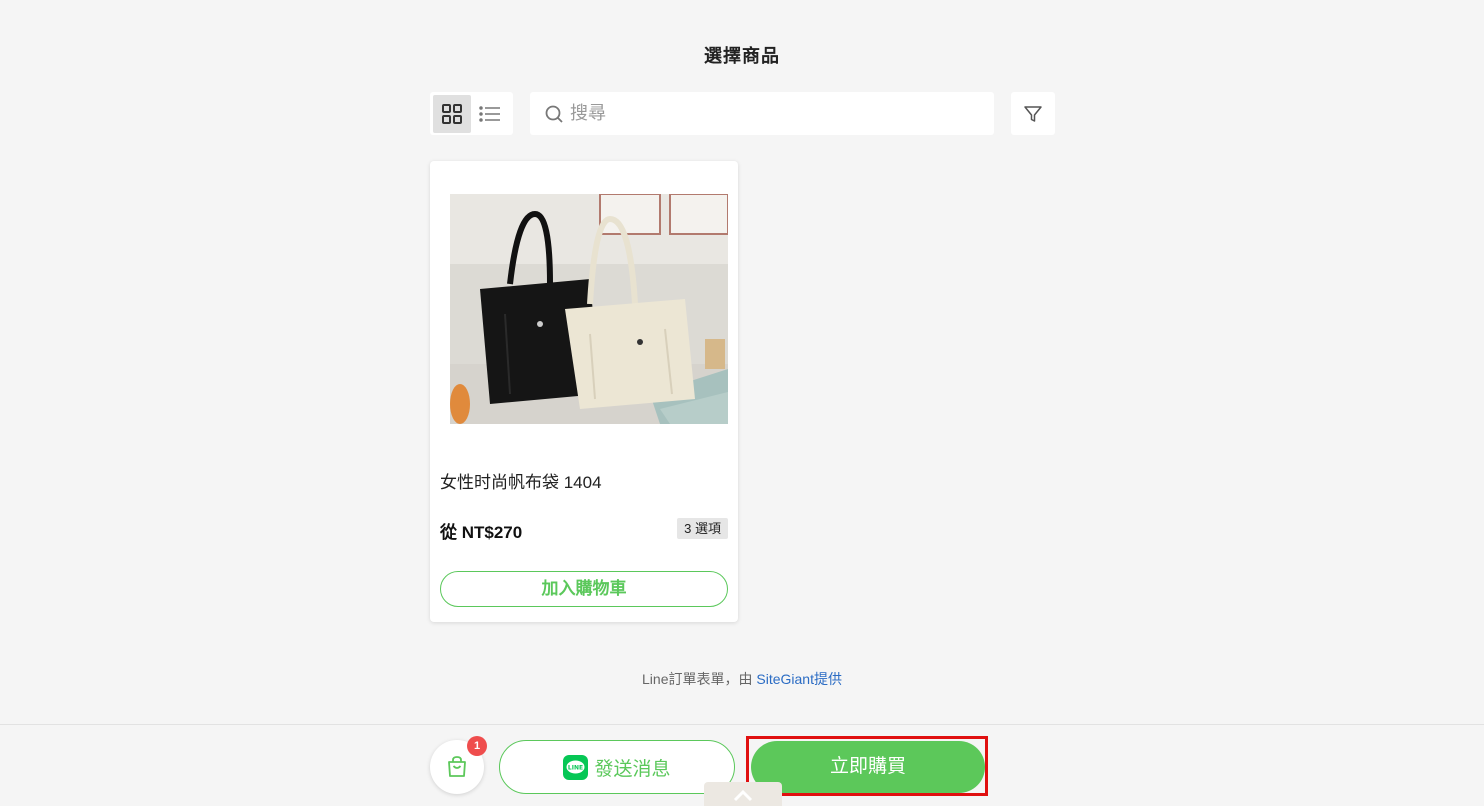  I want to click on filter-icon, so click(1033, 113).